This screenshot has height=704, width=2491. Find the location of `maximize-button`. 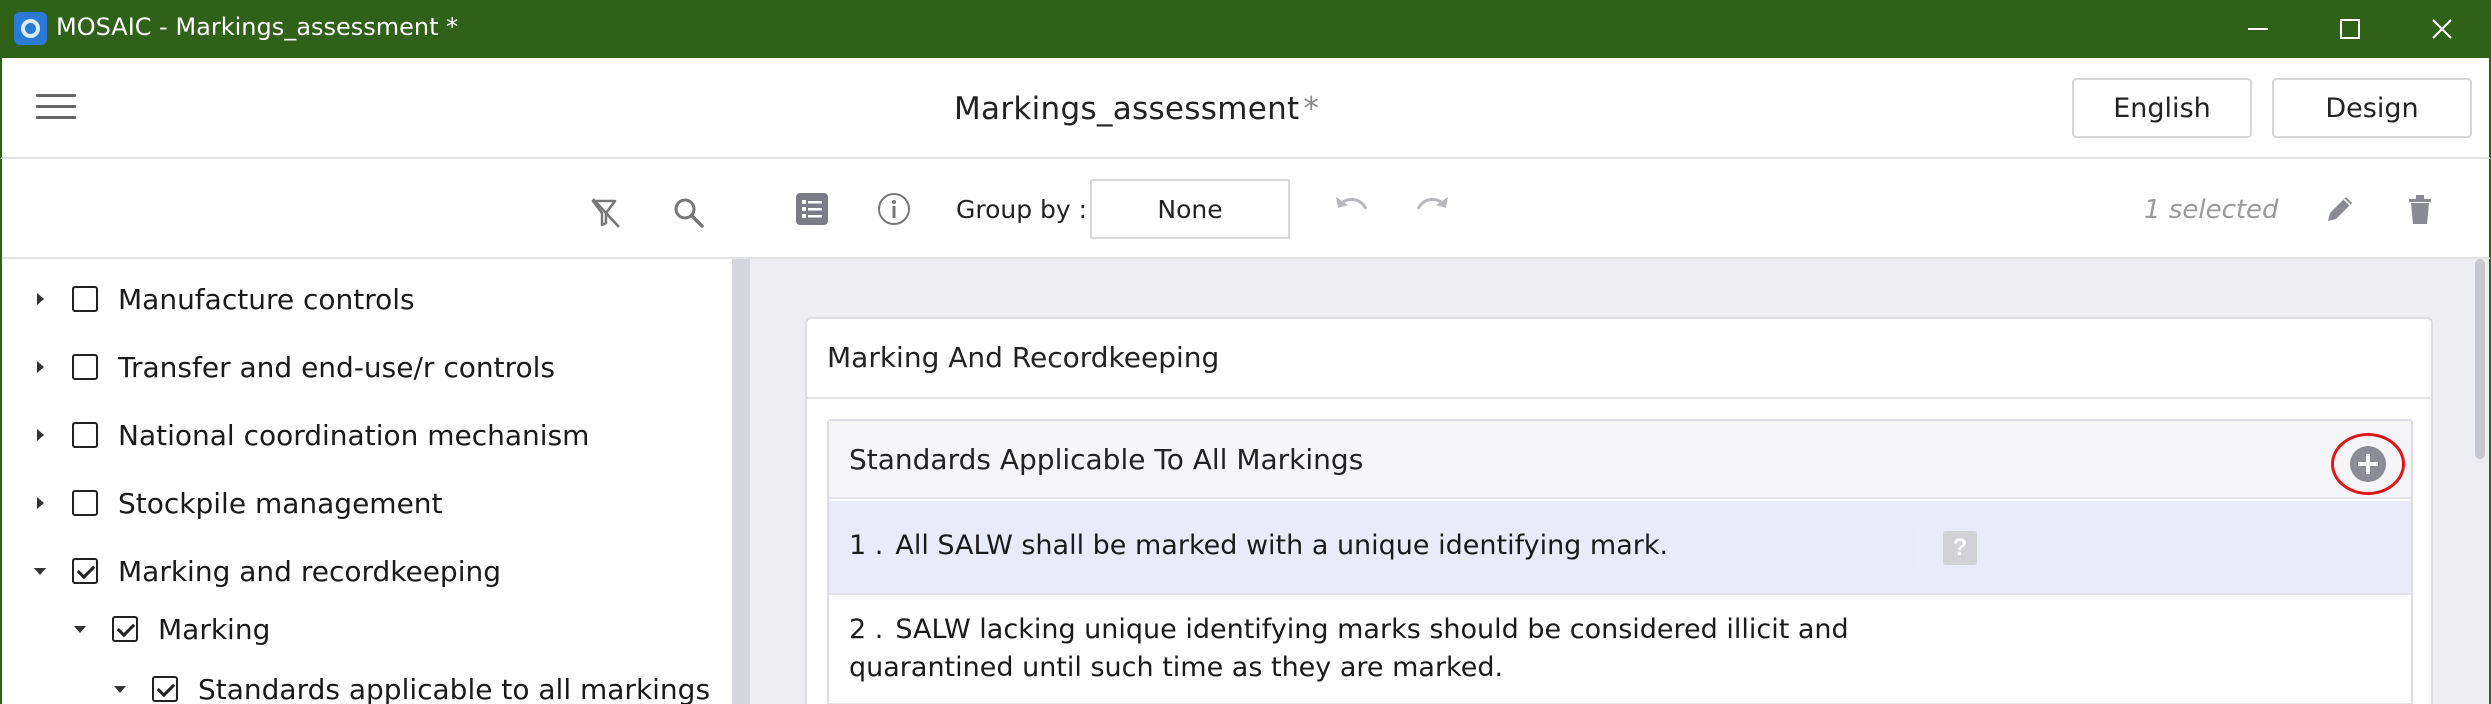

maximize-button is located at coordinates (2350, 29).